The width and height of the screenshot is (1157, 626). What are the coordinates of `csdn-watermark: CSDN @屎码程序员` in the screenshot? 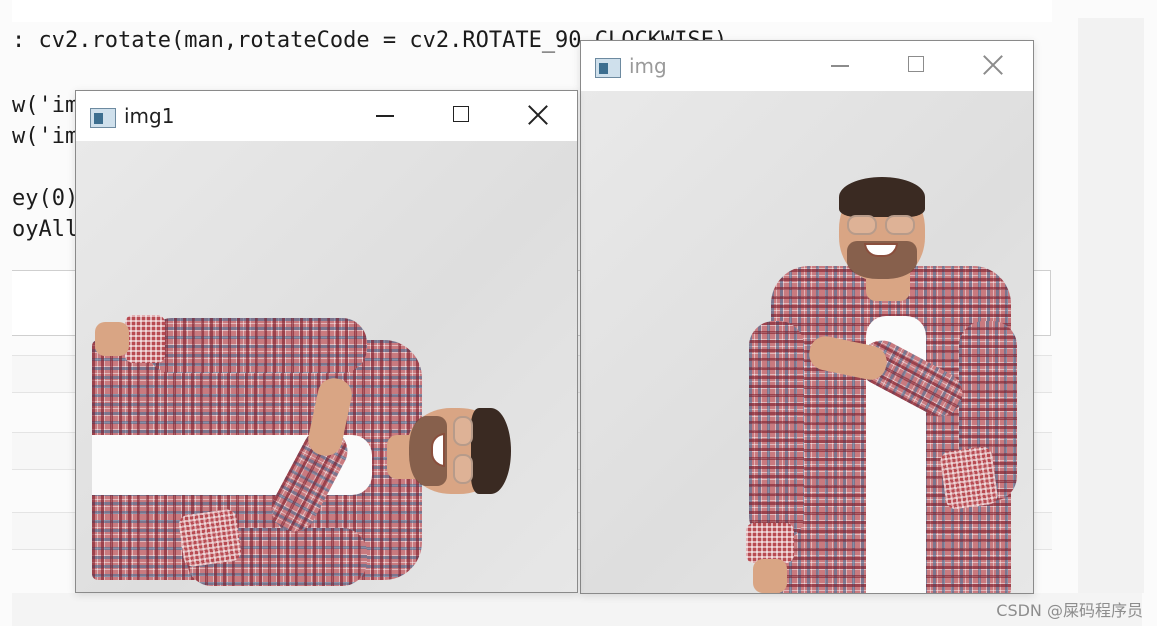 It's located at (1069, 610).